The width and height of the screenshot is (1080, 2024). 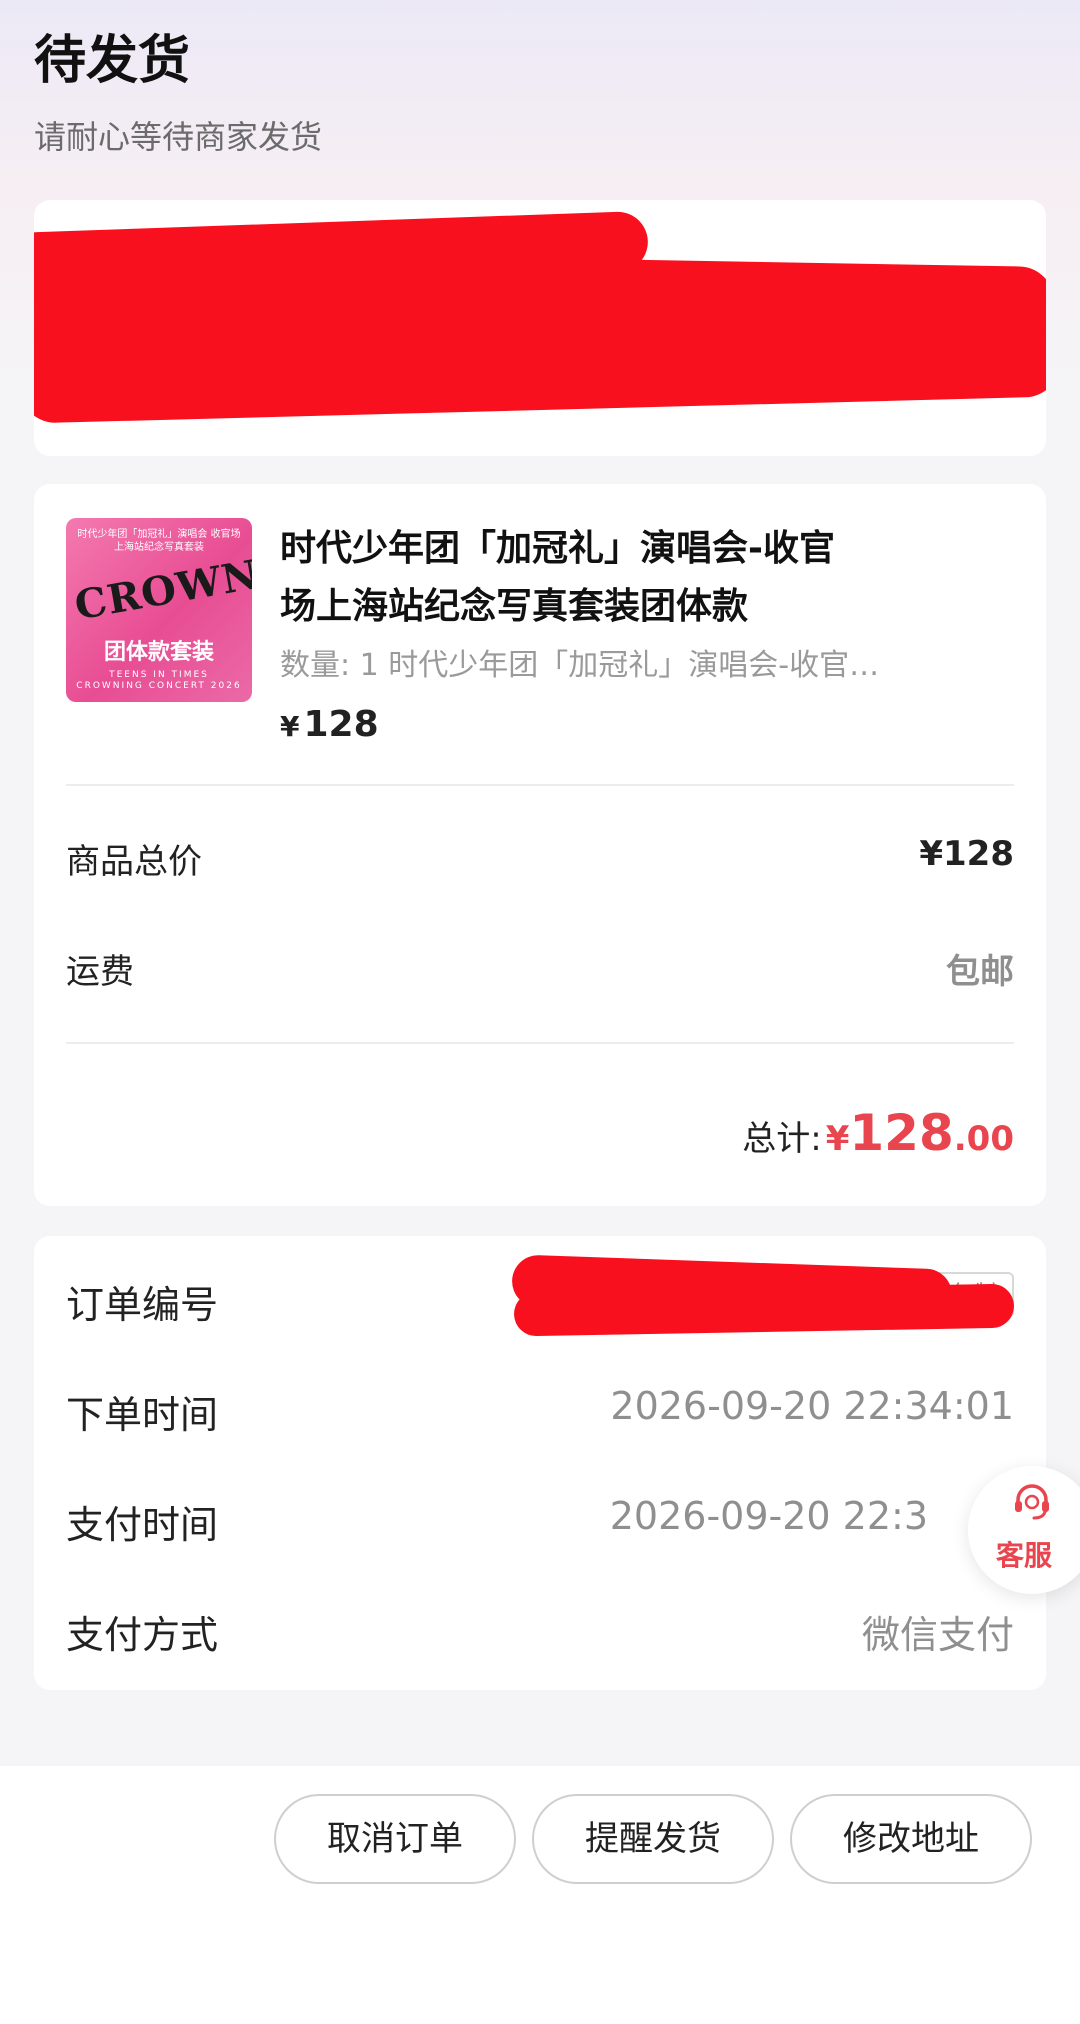 What do you see at coordinates (142, 1305) in the screenshot?
I see `order-number-label: 订单编号` at bounding box center [142, 1305].